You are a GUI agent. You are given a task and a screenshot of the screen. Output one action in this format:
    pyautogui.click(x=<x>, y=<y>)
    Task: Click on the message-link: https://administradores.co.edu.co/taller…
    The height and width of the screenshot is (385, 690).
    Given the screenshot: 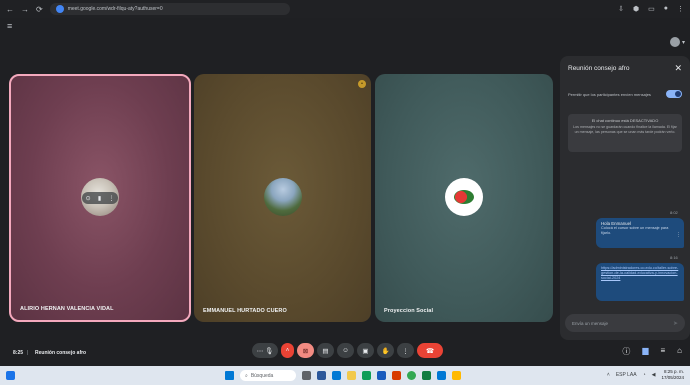 What is the action you would take?
    pyautogui.click(x=640, y=274)
    